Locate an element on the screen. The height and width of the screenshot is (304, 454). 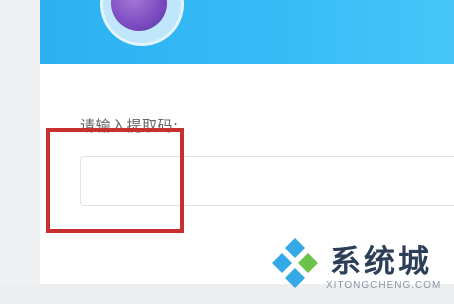
avatar is located at coordinates (142, 23).